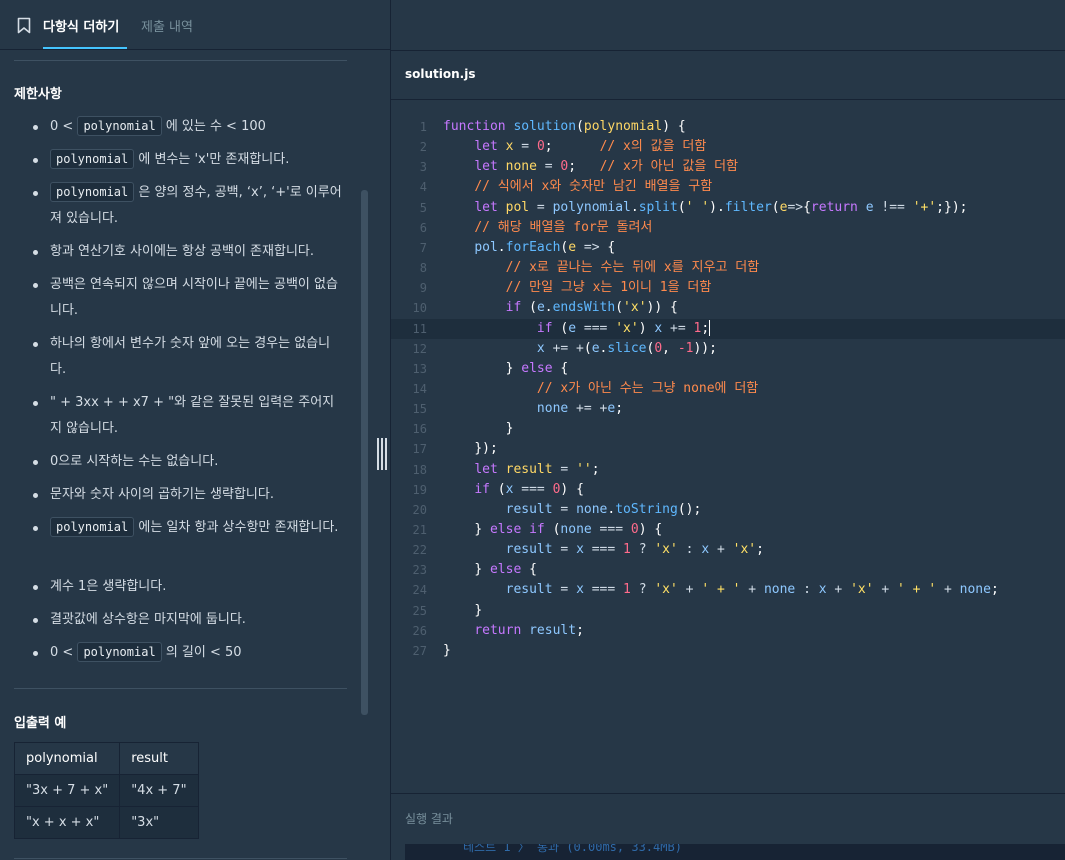  I want to click on code-line: 8 // x로 끝나는 수는 뒤에 x를 지우고 더함, so click(728, 268).